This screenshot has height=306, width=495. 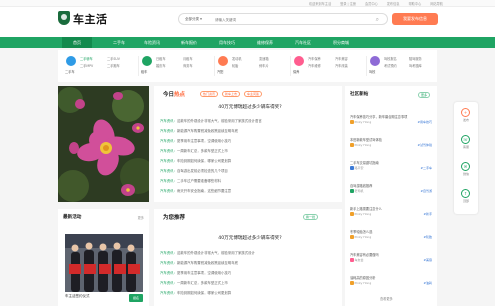 What do you see at coordinates (424, 95) in the screenshot?
I see `community-more-button: 更多` at bounding box center [424, 95].